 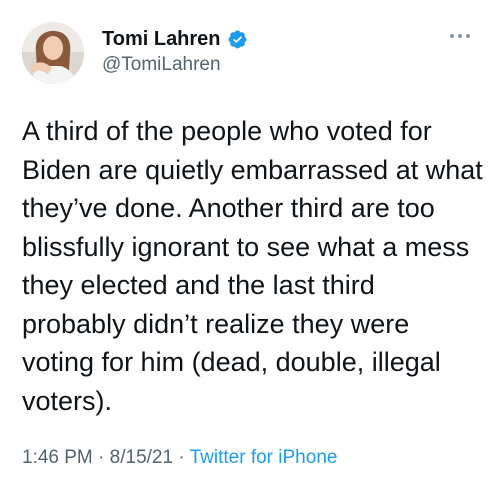 I want to click on tweet-time: 1:46 PM, so click(x=57, y=457).